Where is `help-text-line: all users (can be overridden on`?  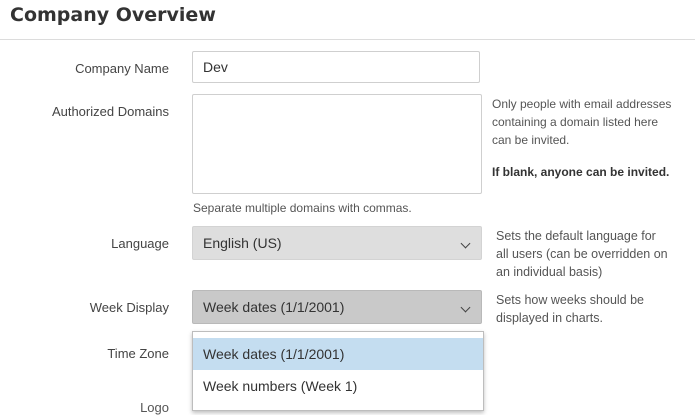 help-text-line: all users (can be overridden on is located at coordinates (582, 254).